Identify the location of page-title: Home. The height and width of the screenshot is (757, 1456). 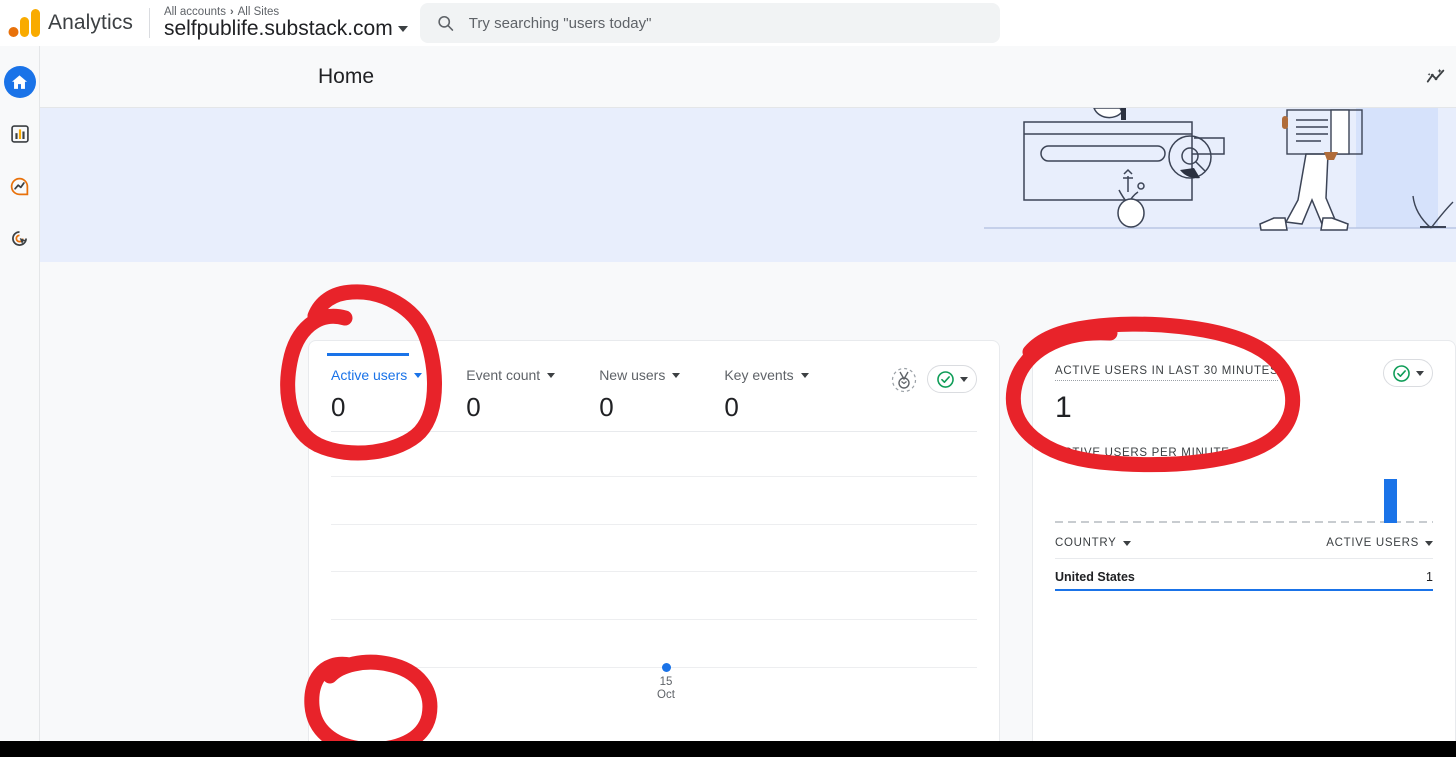
(346, 76).